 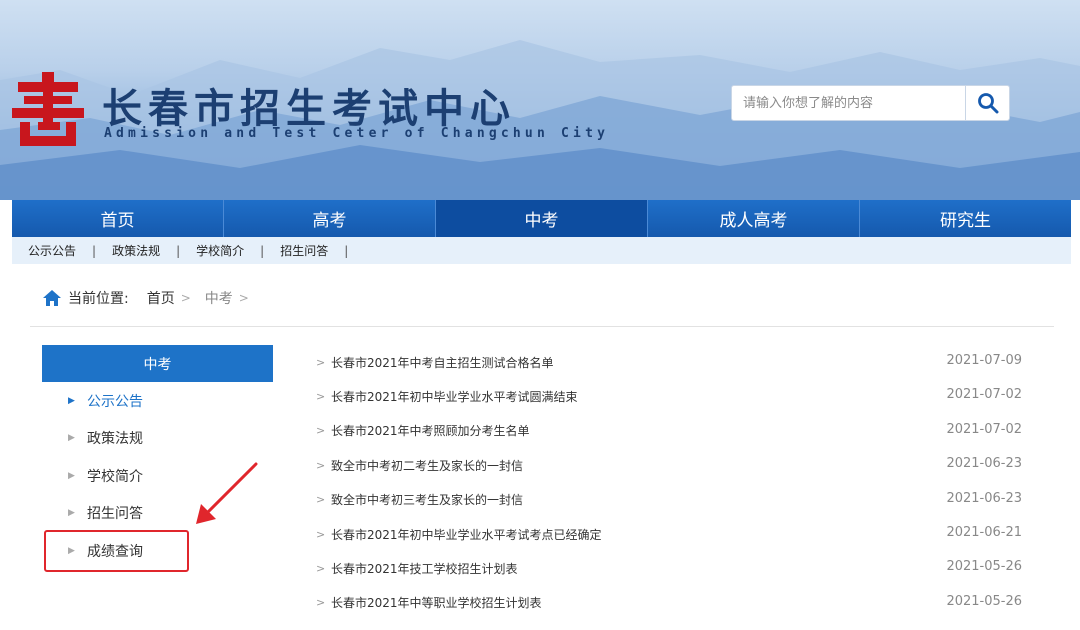 I want to click on logo-icon, so click(x=48, y=109).